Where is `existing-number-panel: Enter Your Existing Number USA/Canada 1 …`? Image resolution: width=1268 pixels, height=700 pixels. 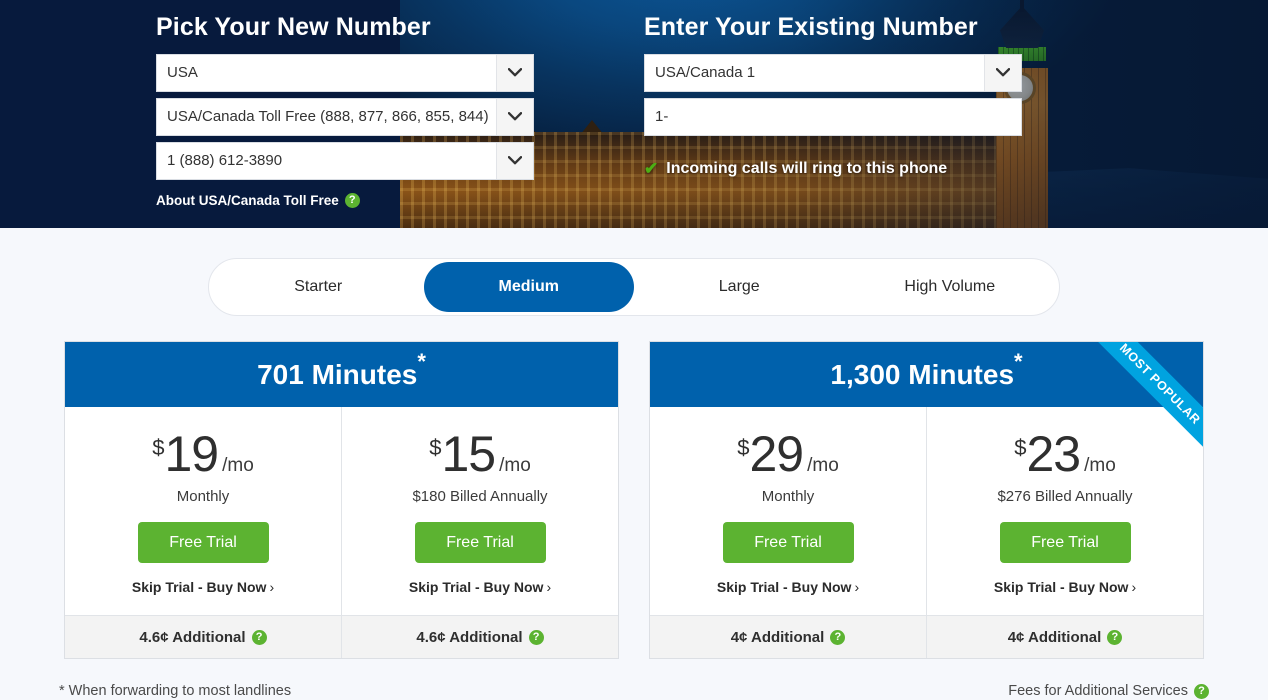 existing-number-panel: Enter Your Existing Number USA/Canada 1 … is located at coordinates (833, 95).